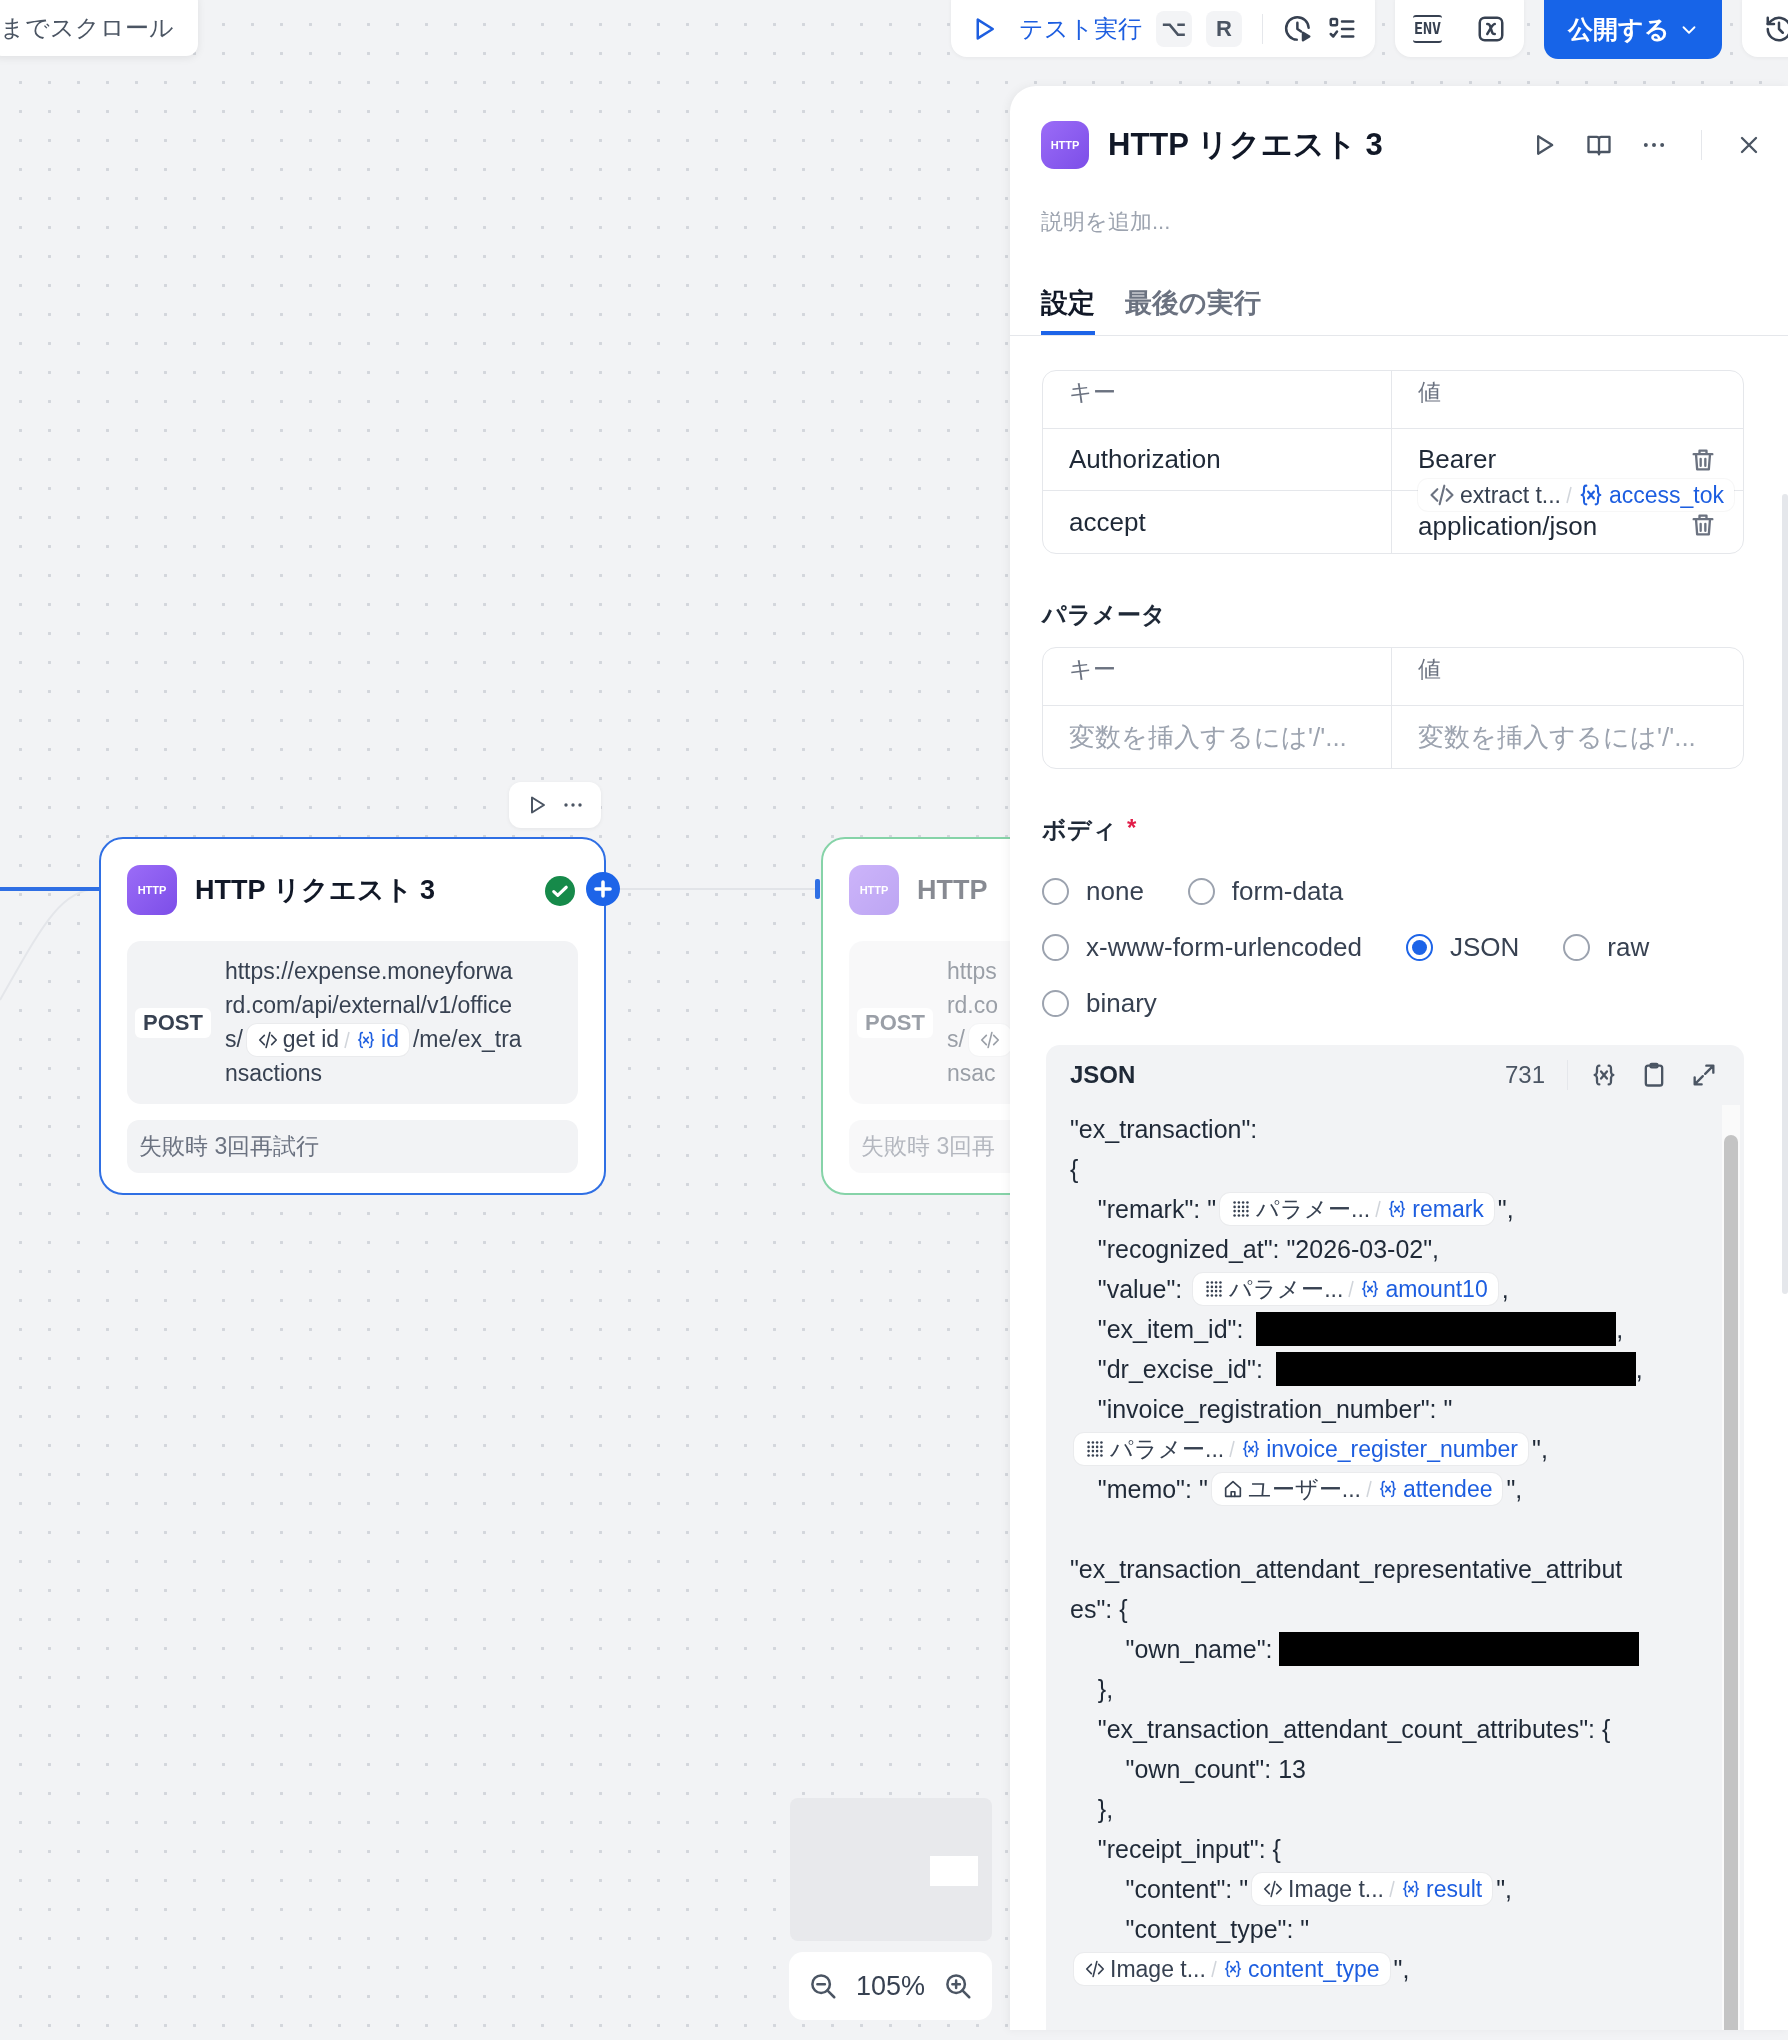  Describe the element at coordinates (352, 1146) in the screenshot. I see `retry-setting: 失敗時 3回再試行` at that location.